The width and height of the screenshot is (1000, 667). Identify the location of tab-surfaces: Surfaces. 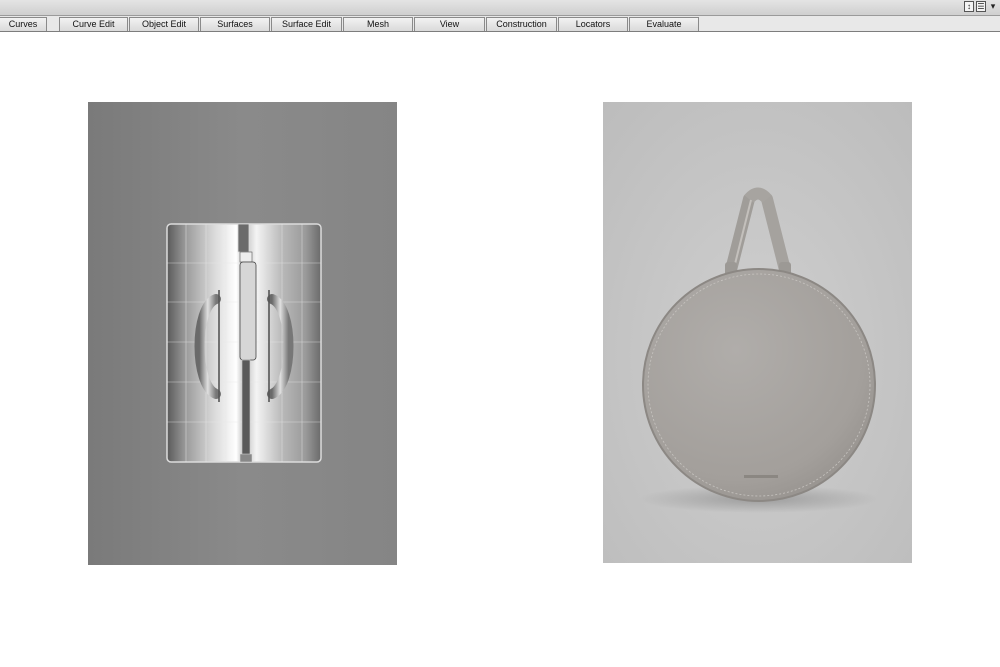
(235, 24).